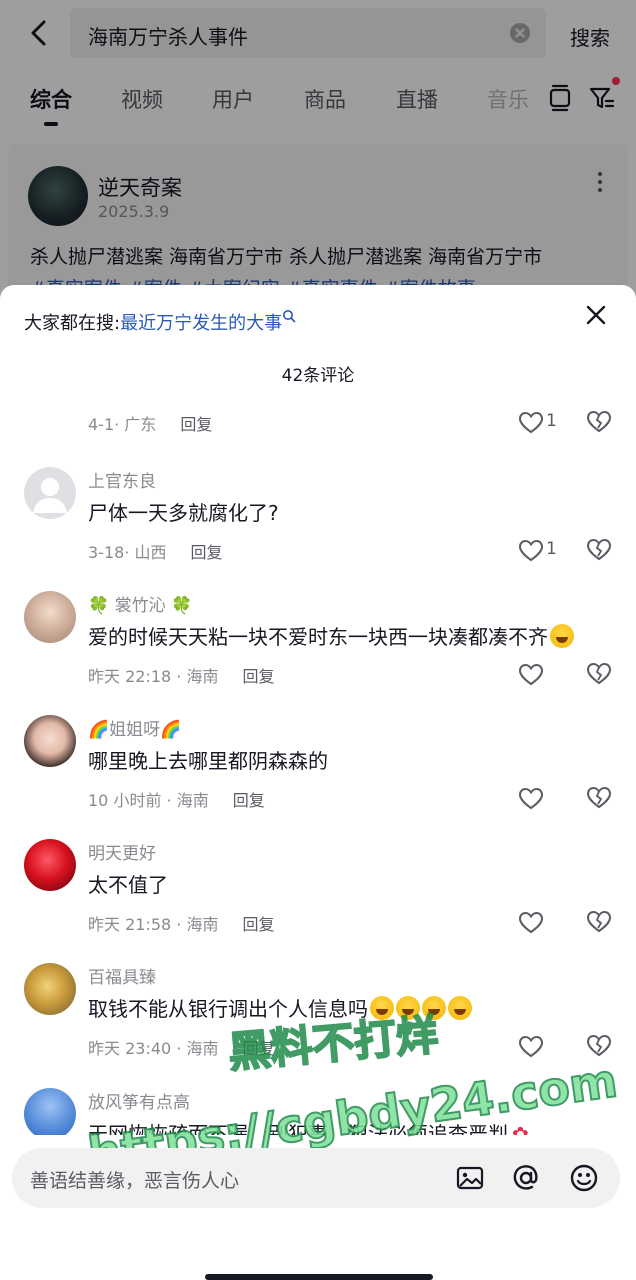  What do you see at coordinates (140, 603) in the screenshot?
I see `user-name: 🍀 裳竹沁 🍀` at bounding box center [140, 603].